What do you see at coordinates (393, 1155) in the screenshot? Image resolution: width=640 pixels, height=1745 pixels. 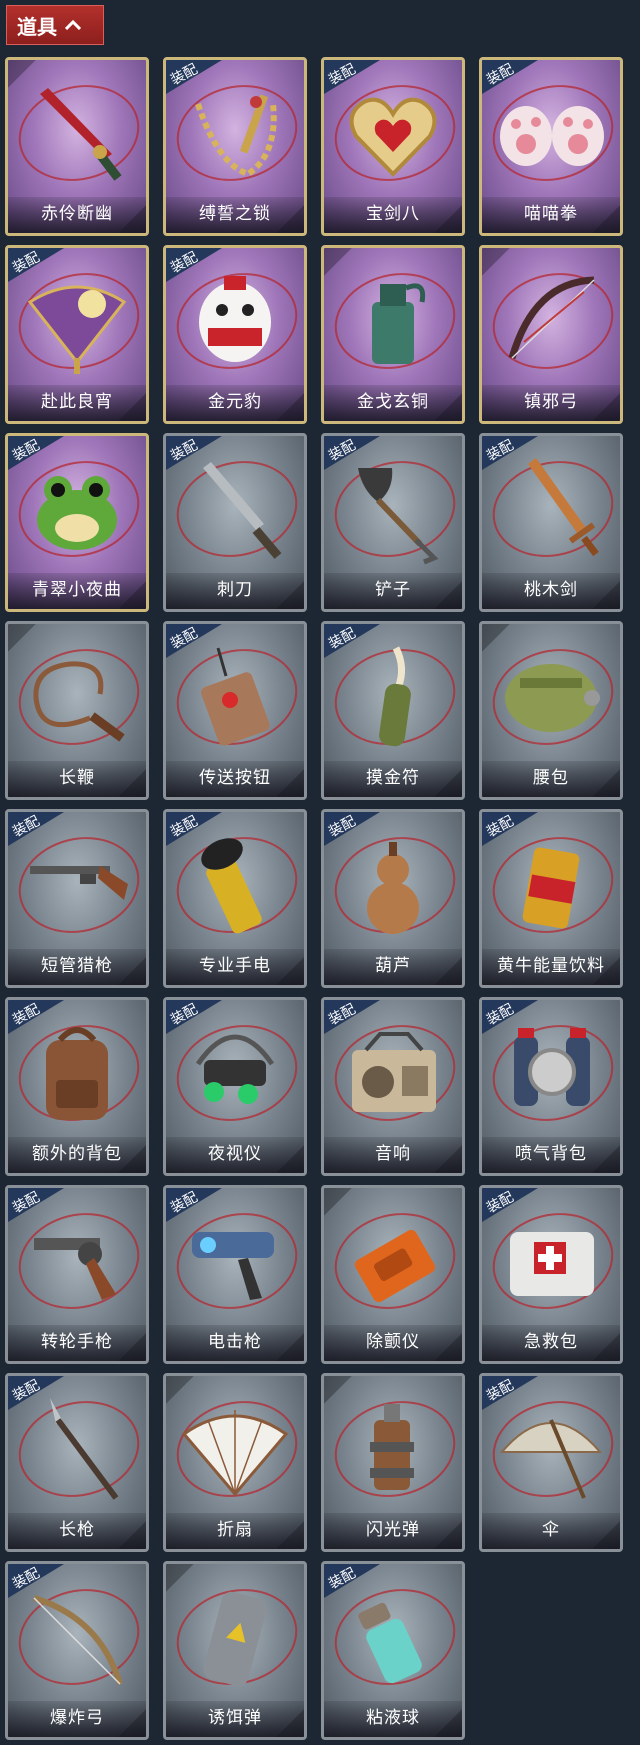 I see `item-name: 音响` at bounding box center [393, 1155].